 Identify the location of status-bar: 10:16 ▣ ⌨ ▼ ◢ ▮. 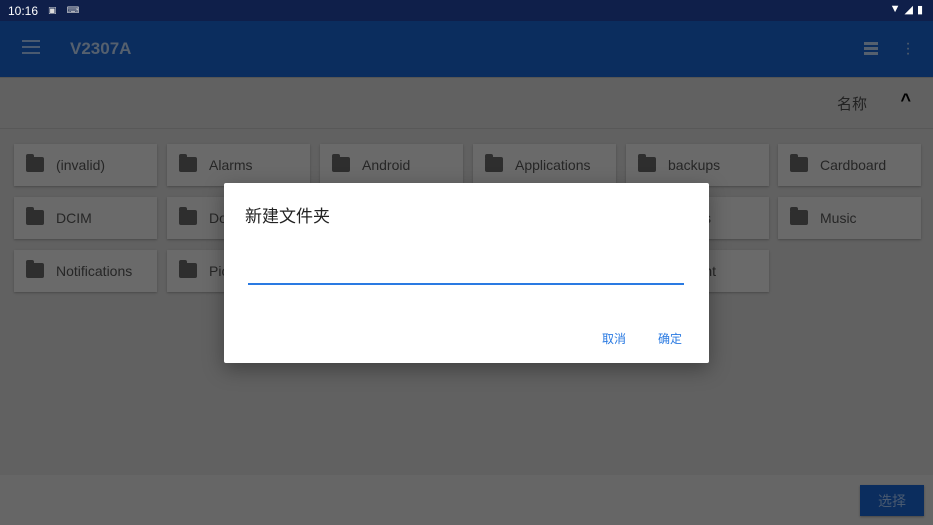
(466, 10).